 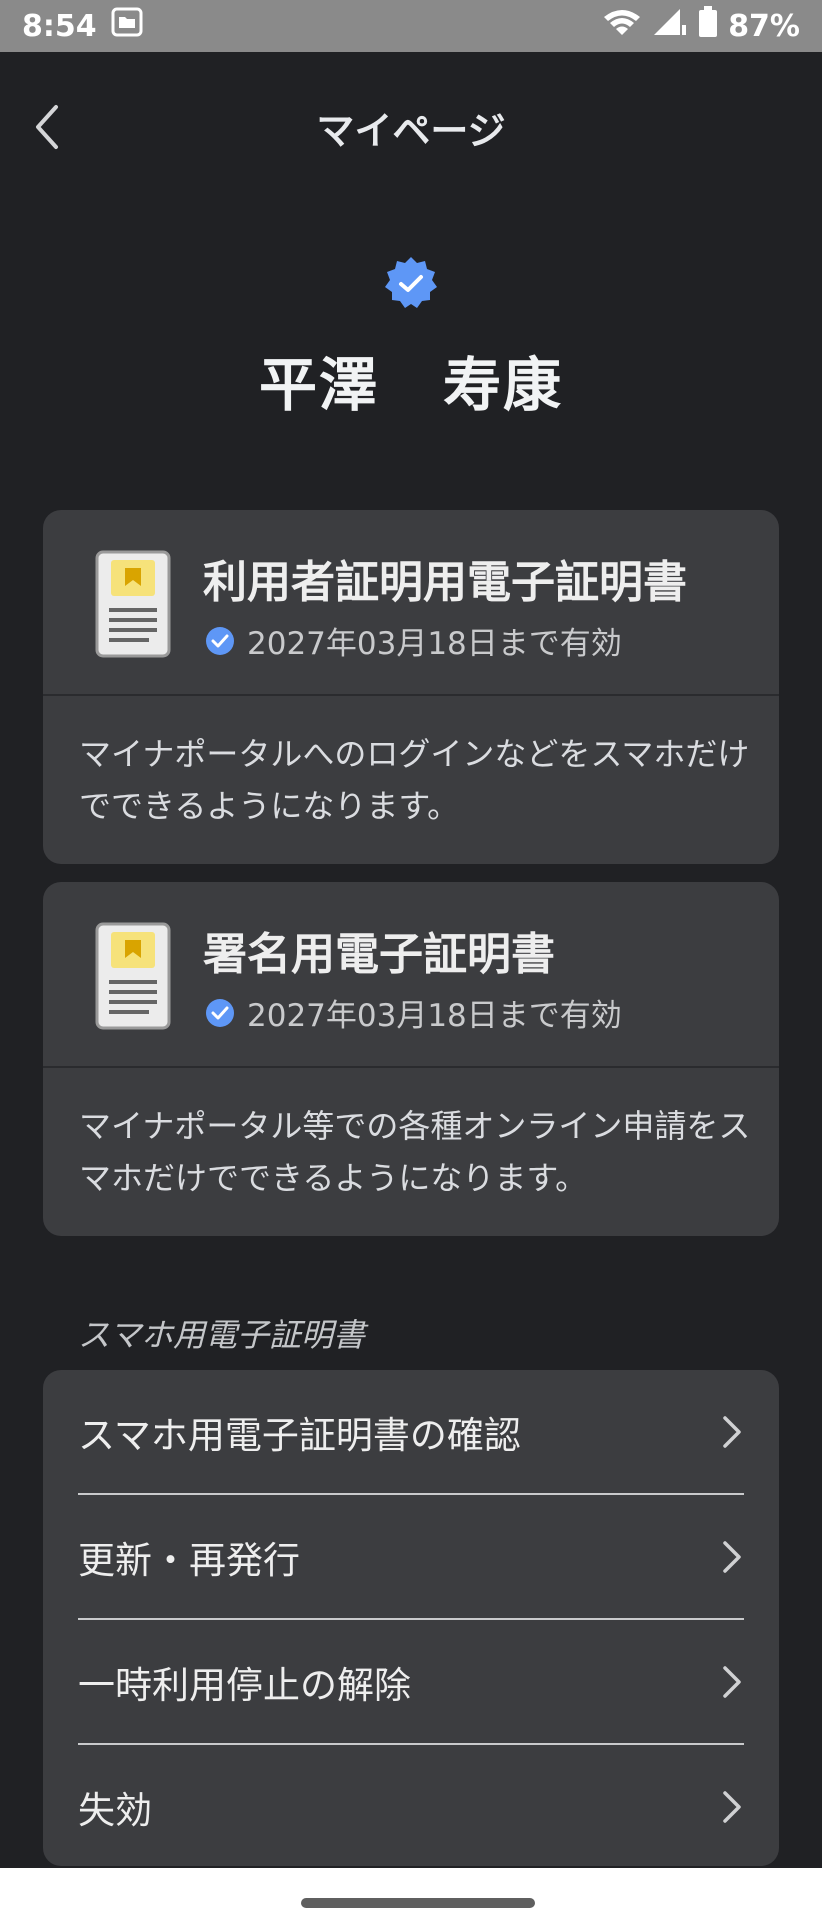 I want to click on menu-item-label: 失効, so click(x=115, y=1810).